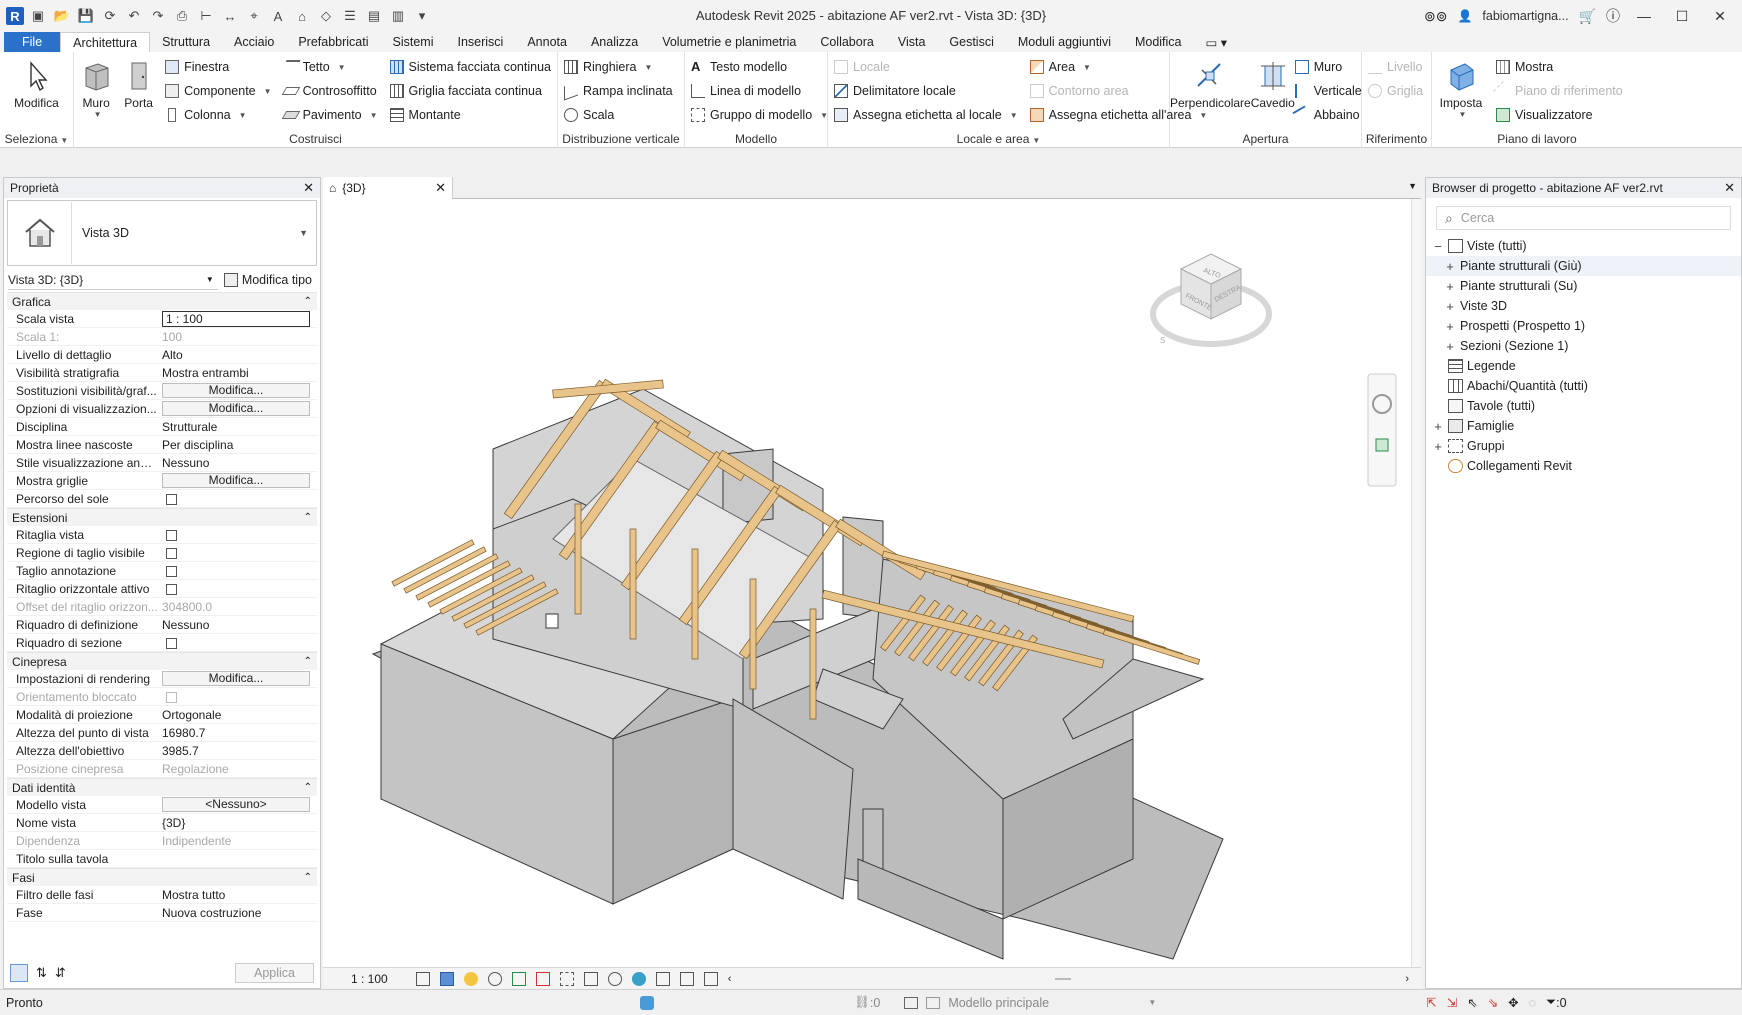 Image resolution: width=1742 pixels, height=1015 pixels. I want to click on tab-acciaio: Acciaio, so click(254, 42).